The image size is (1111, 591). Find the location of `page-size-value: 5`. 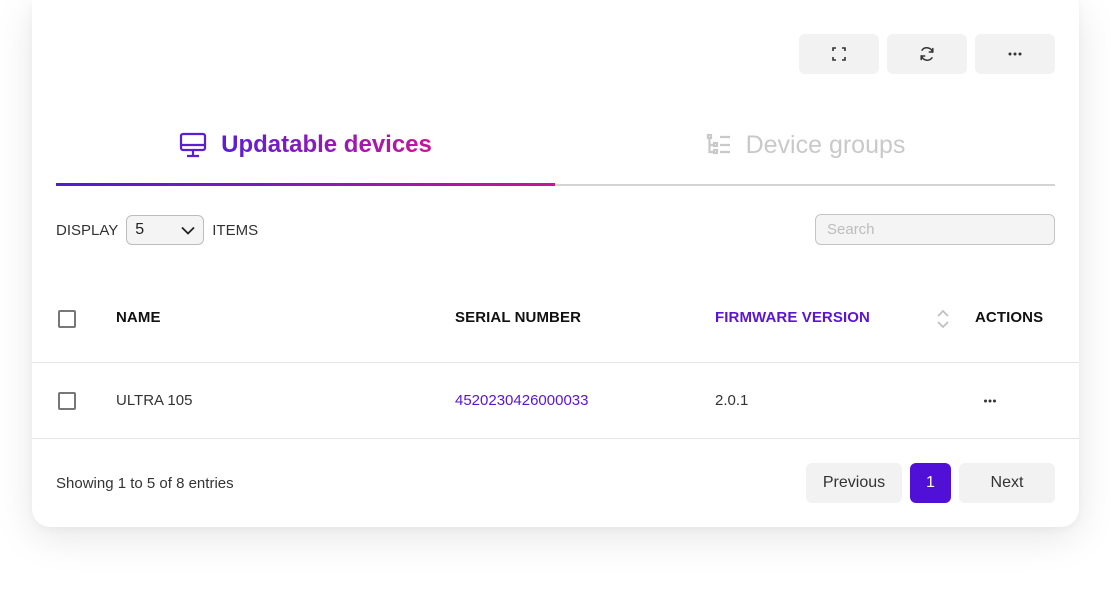

page-size-value: 5 is located at coordinates (140, 229).